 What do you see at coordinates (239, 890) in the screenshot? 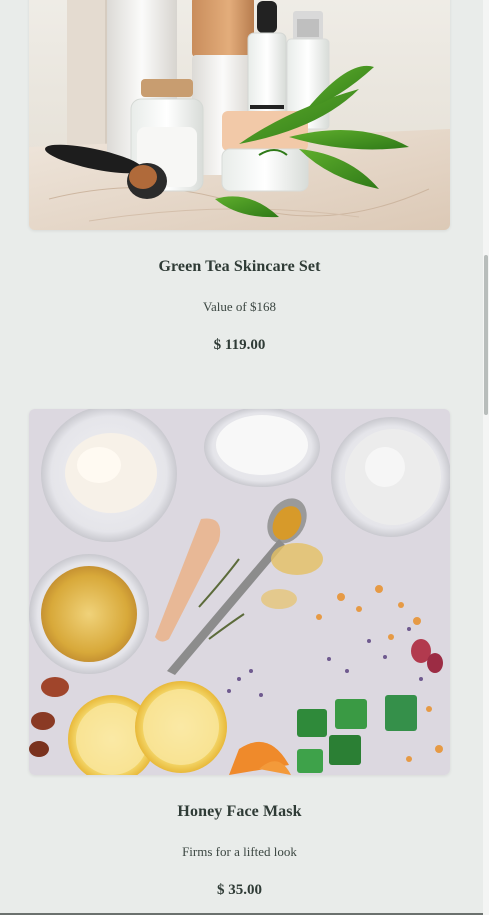
I see `product-price: $ 35.00` at bounding box center [239, 890].